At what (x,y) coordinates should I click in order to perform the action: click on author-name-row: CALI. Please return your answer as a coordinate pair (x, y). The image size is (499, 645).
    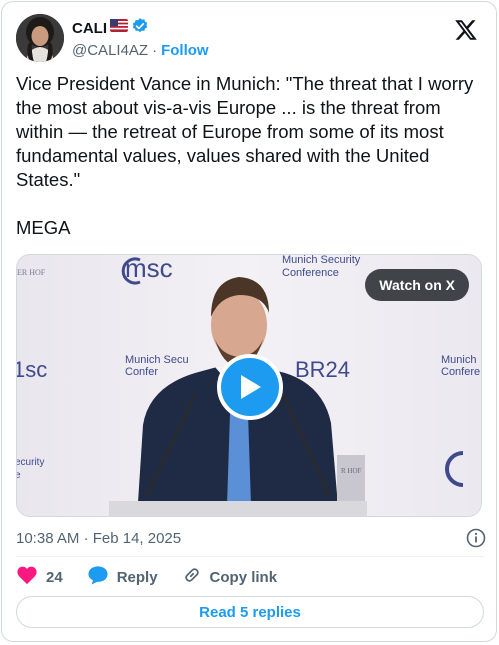
    Looking at the image, I should click on (110, 28).